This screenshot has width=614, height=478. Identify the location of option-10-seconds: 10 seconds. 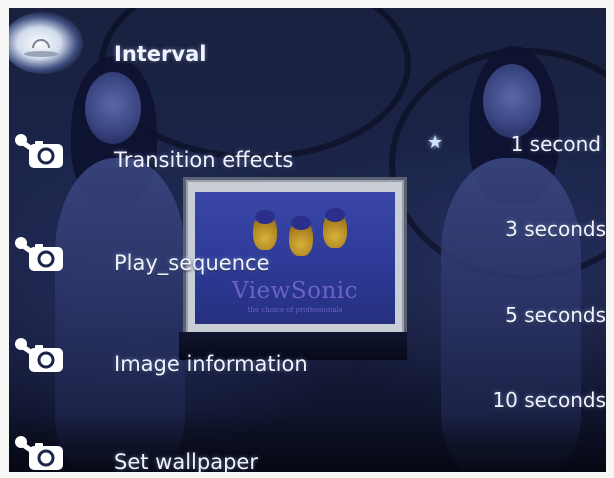
(526, 403).